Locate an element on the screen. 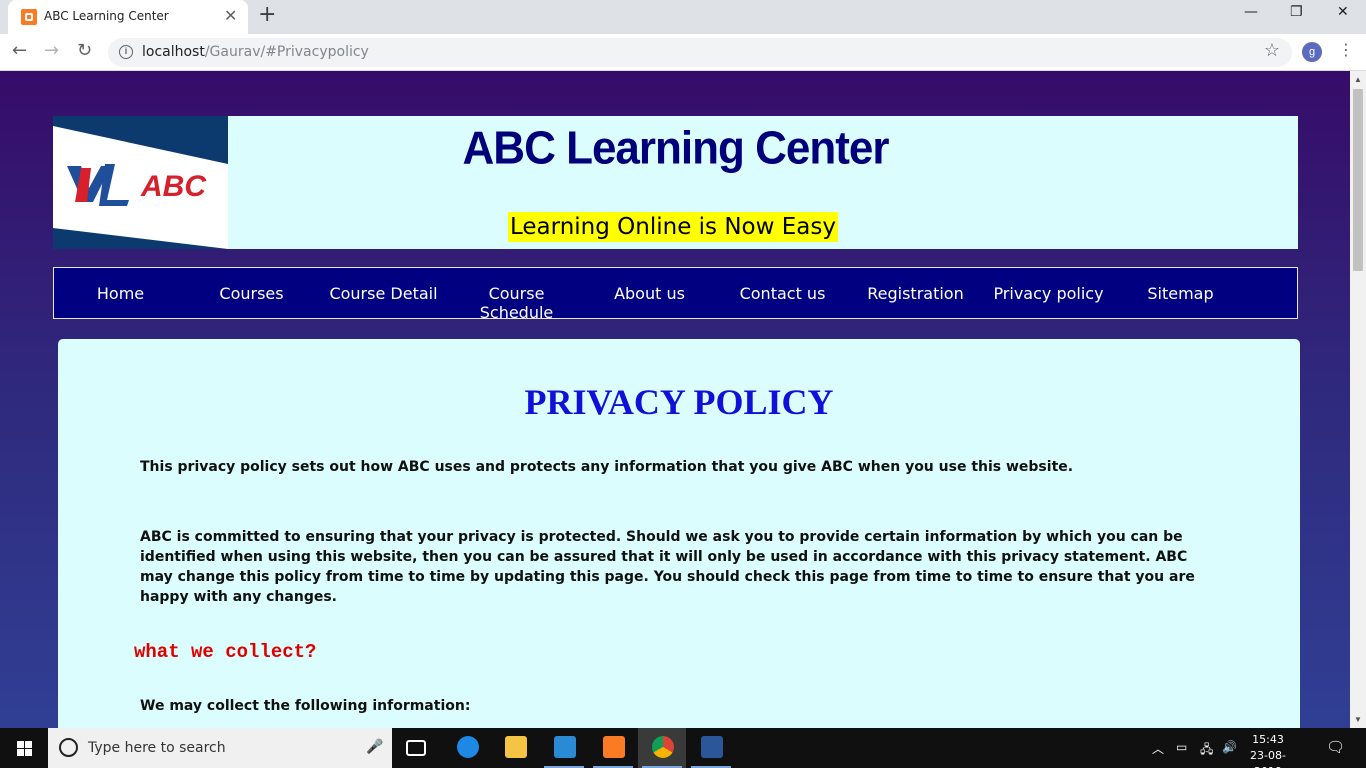 The height and width of the screenshot is (768, 1366). site-tagline: Learning Online is Now Easy is located at coordinates (673, 227).